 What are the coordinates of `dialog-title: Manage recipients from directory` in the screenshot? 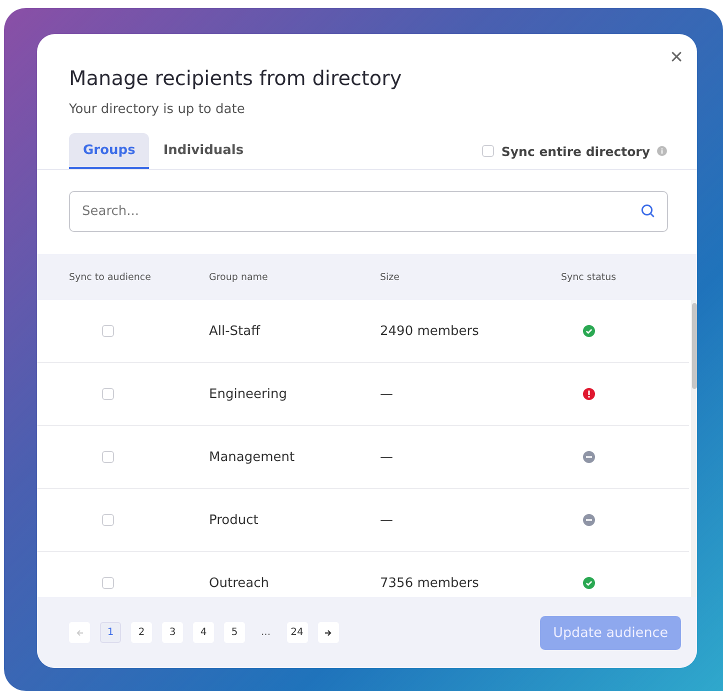 It's located at (236, 78).